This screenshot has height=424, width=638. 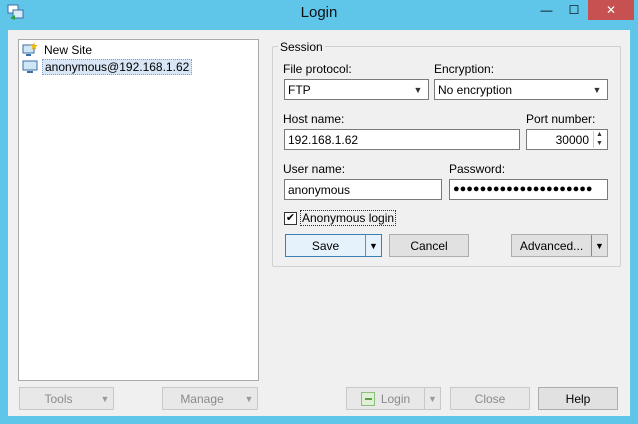 I want to click on file-protocol-select: FTP ▼, so click(x=356, y=89).